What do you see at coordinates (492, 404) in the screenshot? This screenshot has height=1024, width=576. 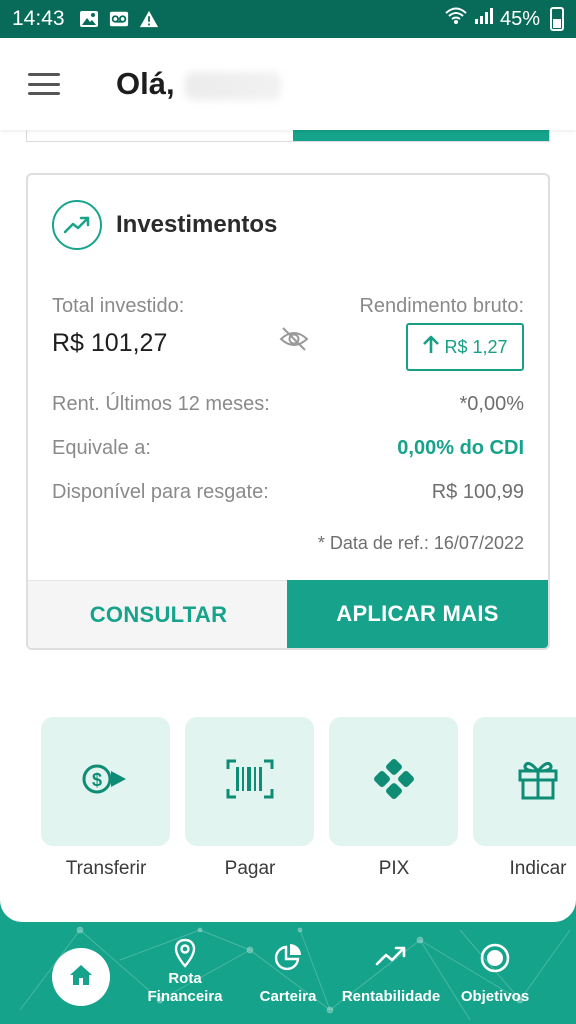 I see `row-value: *0,00%` at bounding box center [492, 404].